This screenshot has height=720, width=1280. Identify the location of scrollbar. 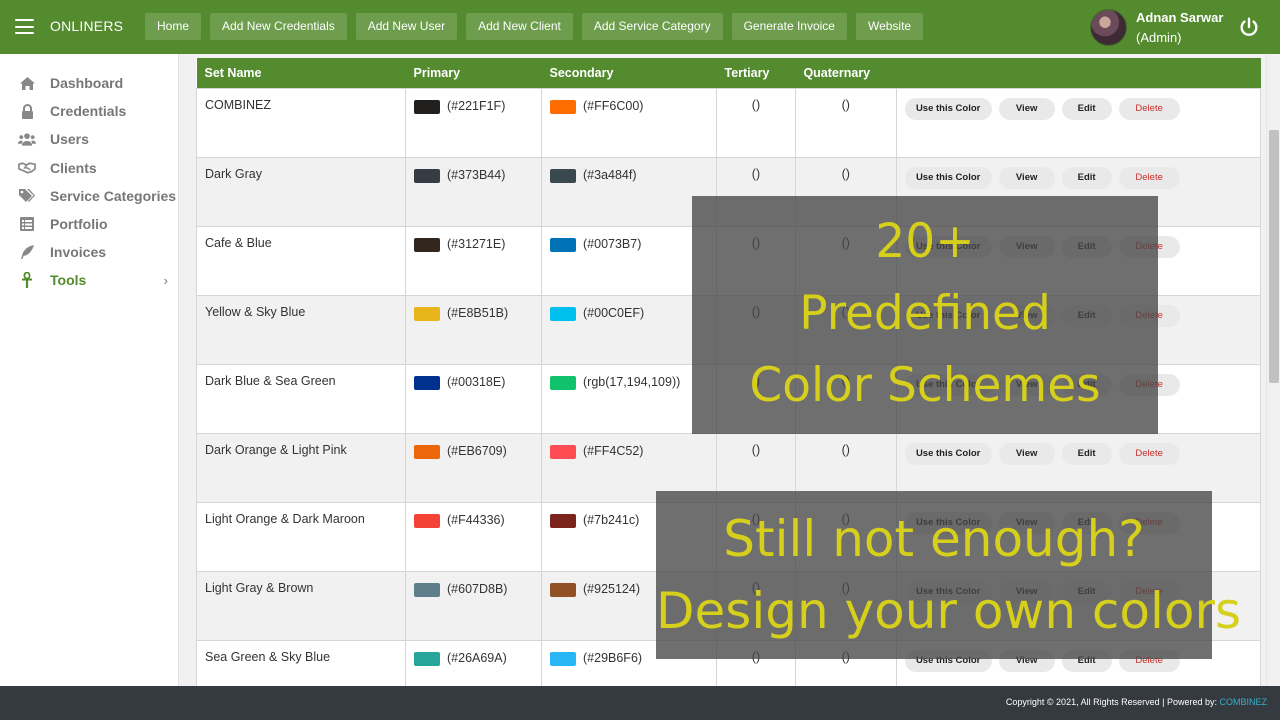
(1273, 370).